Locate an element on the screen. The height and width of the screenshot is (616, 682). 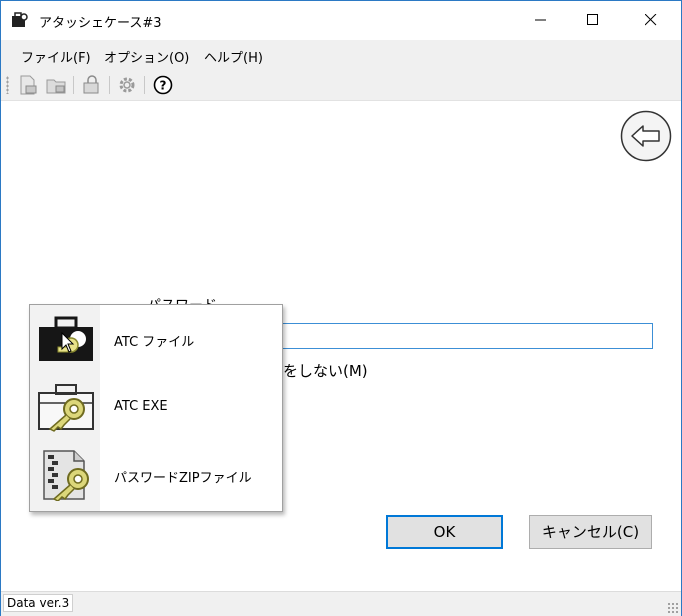
menu-help: ヘルプ(H) is located at coordinates (233, 56).